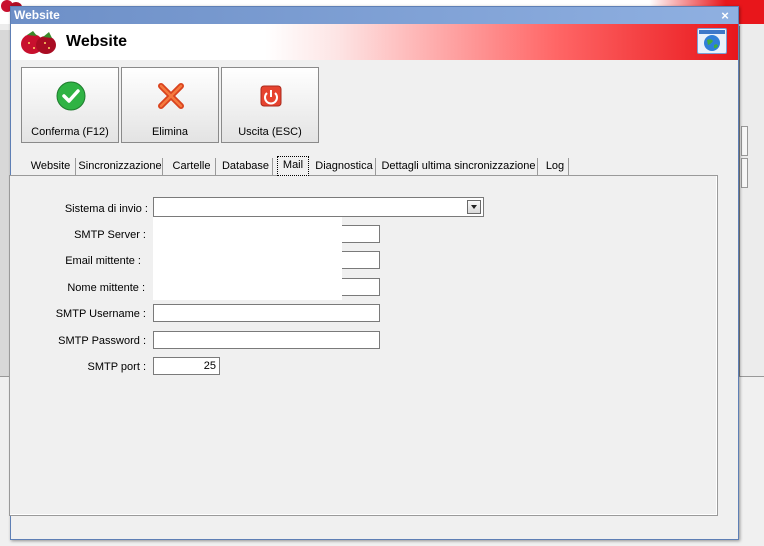 This screenshot has width=764, height=546. I want to click on smtp-username-field, so click(266, 313).